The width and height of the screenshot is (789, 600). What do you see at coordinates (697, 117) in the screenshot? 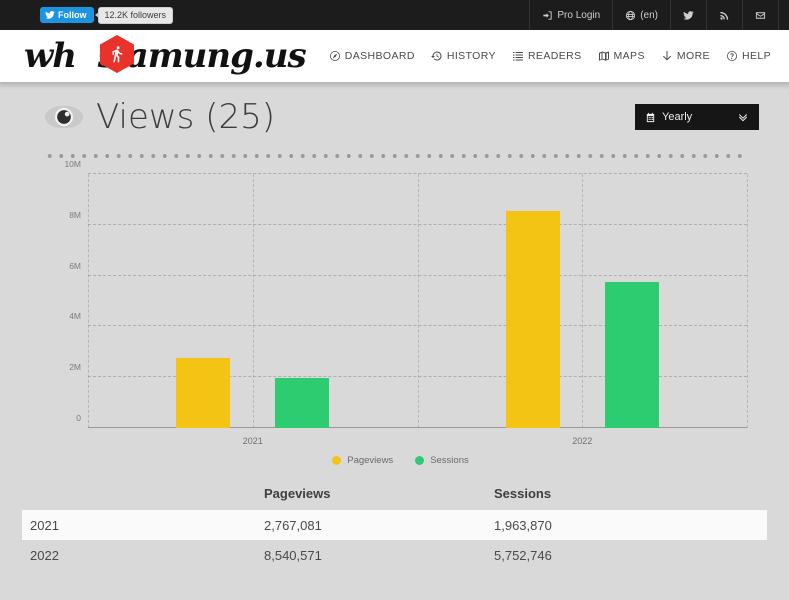
I see `range-selector: Yearly` at bounding box center [697, 117].